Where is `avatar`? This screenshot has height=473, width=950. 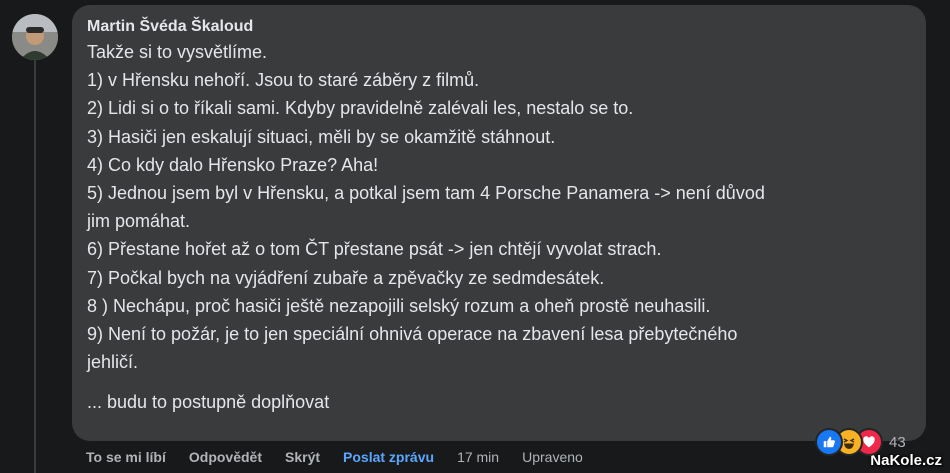
avatar is located at coordinates (35, 37).